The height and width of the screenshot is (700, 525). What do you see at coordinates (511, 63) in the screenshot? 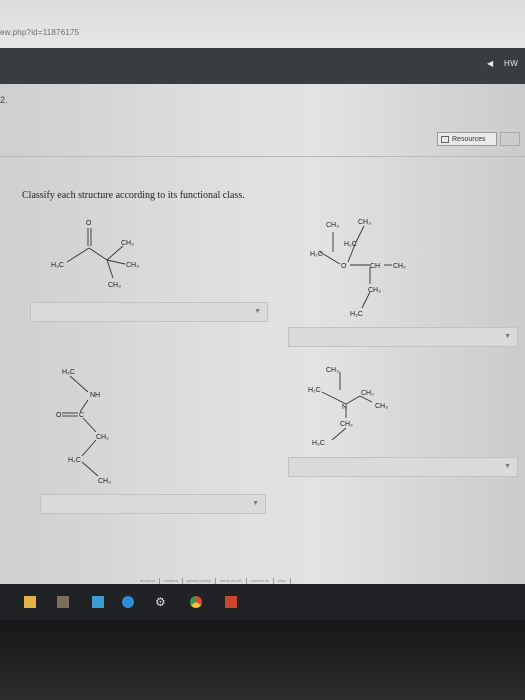
I see `hw-label: HW` at bounding box center [511, 63].